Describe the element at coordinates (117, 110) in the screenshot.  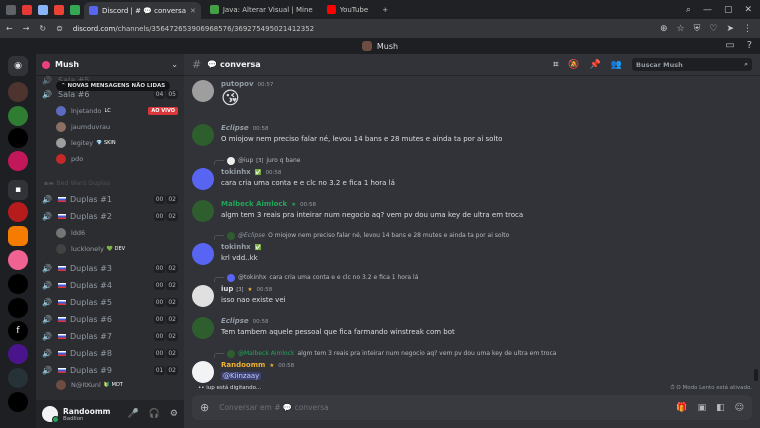
I see `voice-member: lnjetando LC AO VIVO` at that location.